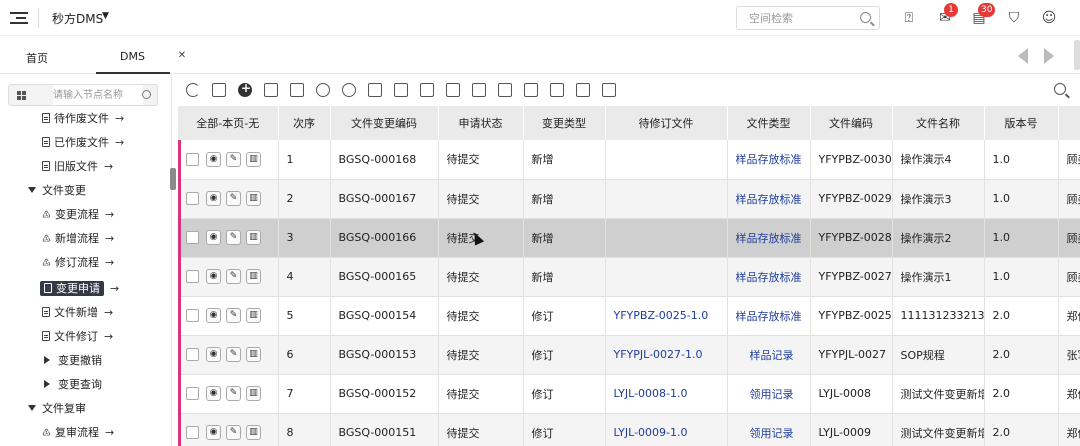 Image resolution: width=1080 pixels, height=446 pixels. What do you see at coordinates (481, 123) in the screenshot?
I see `column-header: 申请状态` at bounding box center [481, 123].